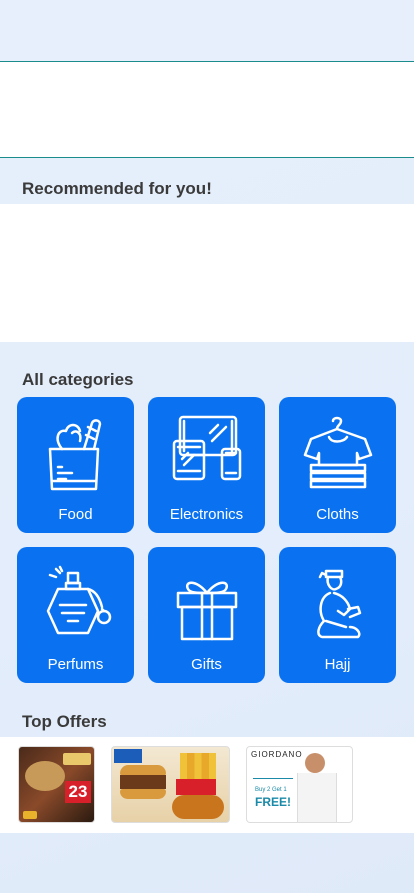 This screenshot has height=893, width=414. Describe the element at coordinates (317, 797) in the screenshot. I see `model-shirt-image` at that location.